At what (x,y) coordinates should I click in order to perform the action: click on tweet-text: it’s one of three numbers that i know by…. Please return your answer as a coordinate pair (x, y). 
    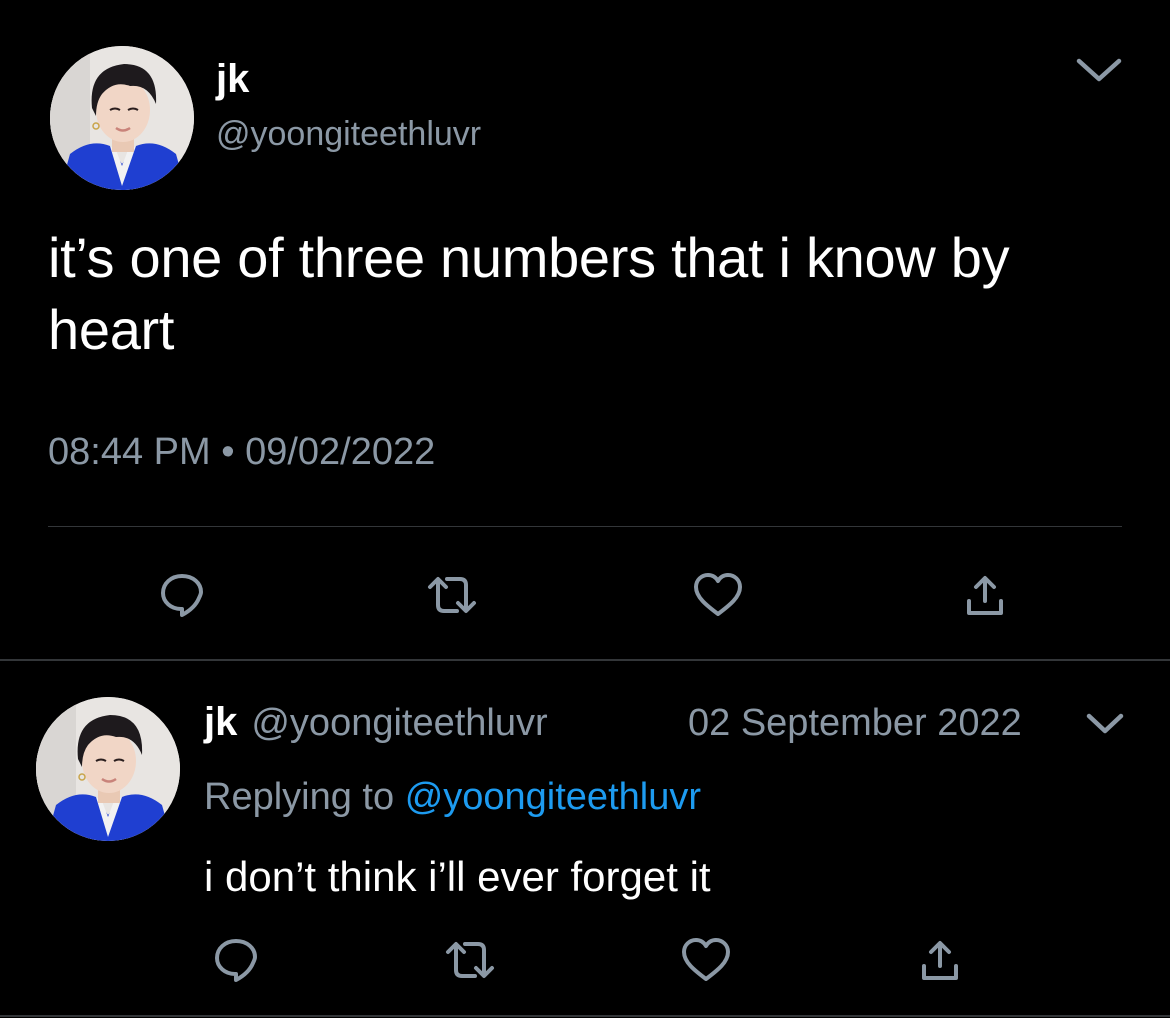
    Looking at the image, I should click on (529, 293).